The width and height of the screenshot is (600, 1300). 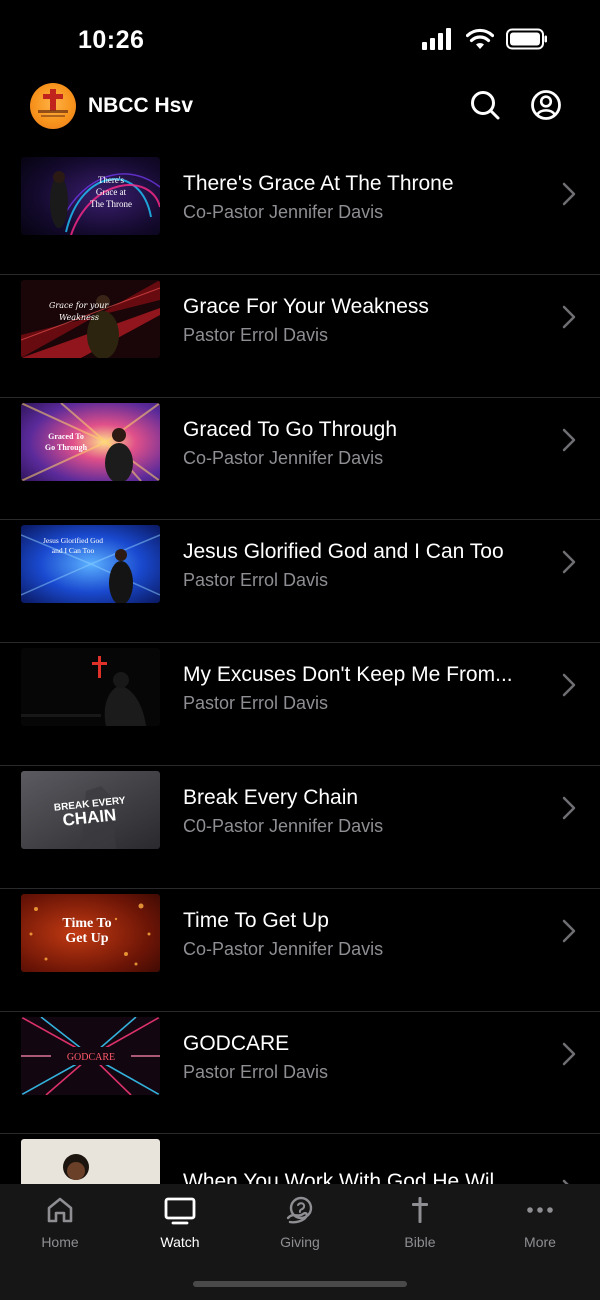 I want to click on search-icon, so click(x=485, y=105).